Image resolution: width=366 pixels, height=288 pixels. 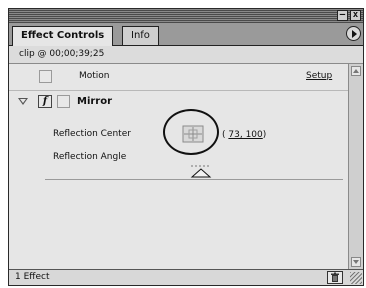 I want to click on mirror-effect-row: f Mirror, so click(x=178, y=102).